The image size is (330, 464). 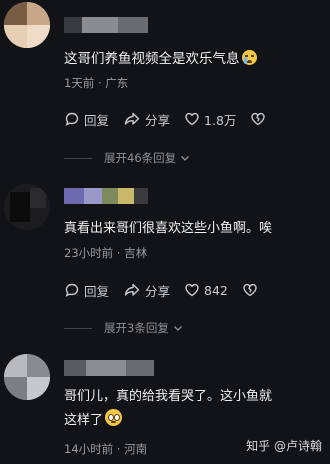 I want to click on comment-text-line-2: 这样了, so click(x=93, y=420).